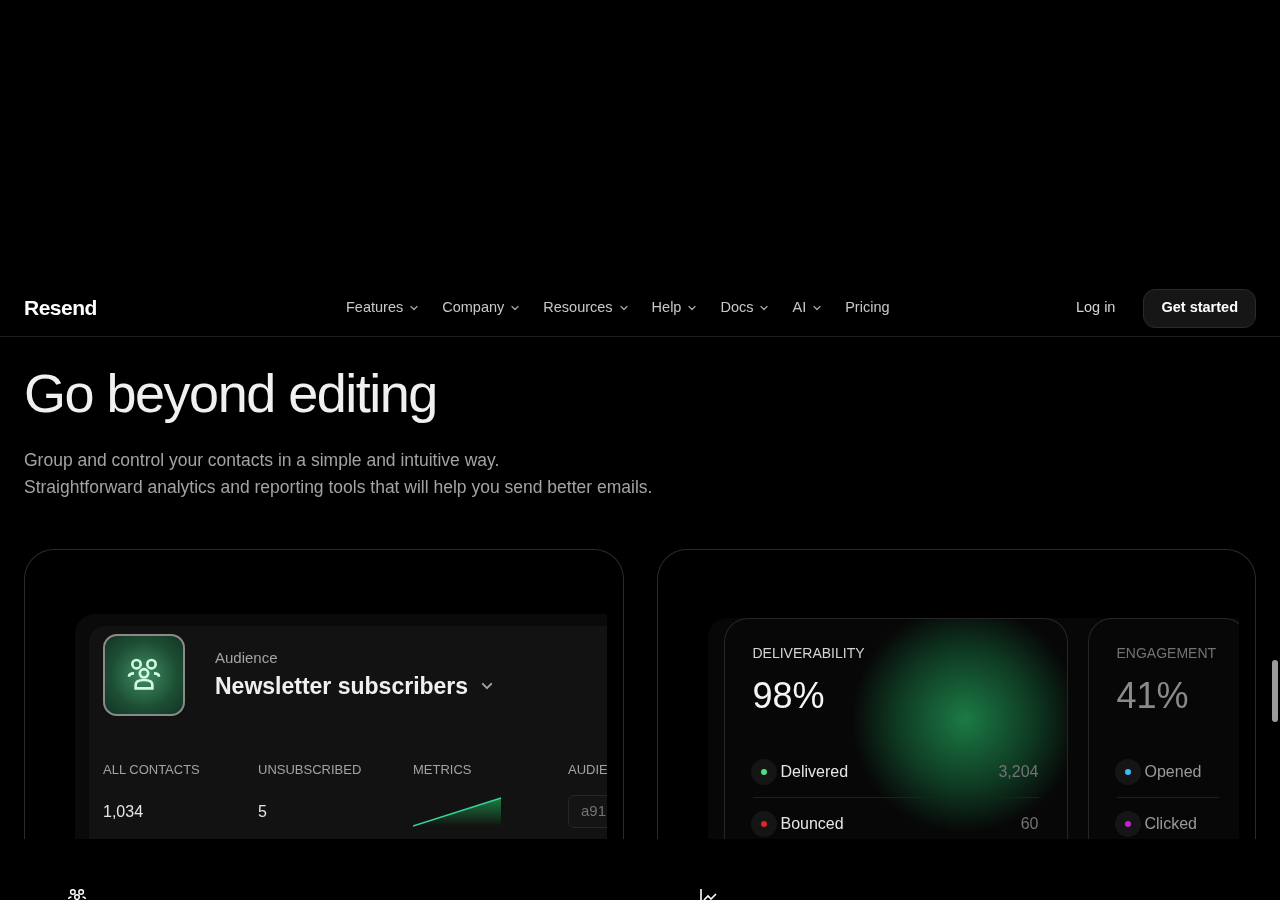  What do you see at coordinates (1170, 824) in the screenshot?
I see `row-label: Clicked` at bounding box center [1170, 824].